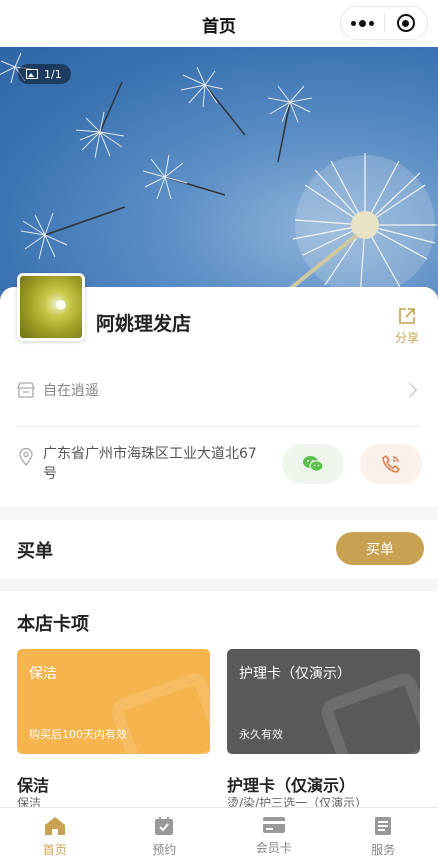 The width and height of the screenshot is (438, 862). Describe the element at coordinates (43, 674) in the screenshot. I see `card-name: 保洁` at that location.